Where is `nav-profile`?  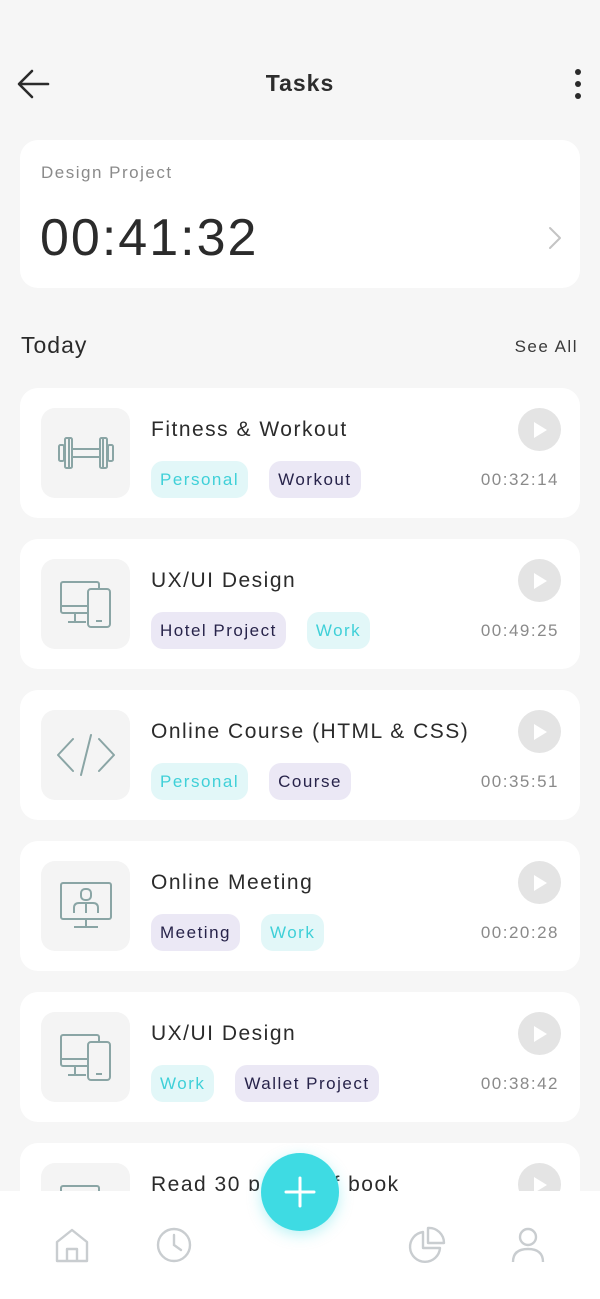 nav-profile is located at coordinates (528, 1245).